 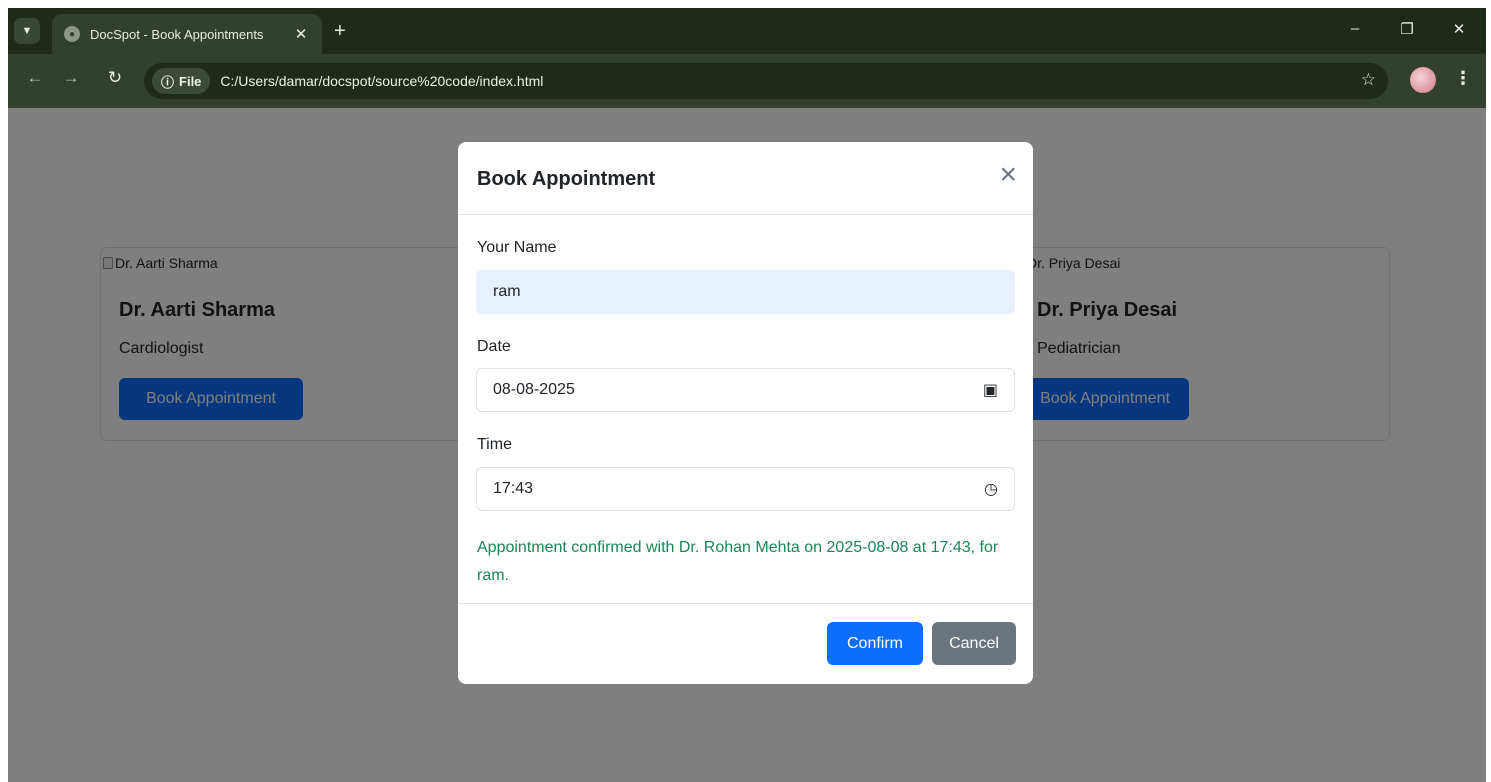 I want to click on info-icon: ⓘ, so click(x=168, y=82).